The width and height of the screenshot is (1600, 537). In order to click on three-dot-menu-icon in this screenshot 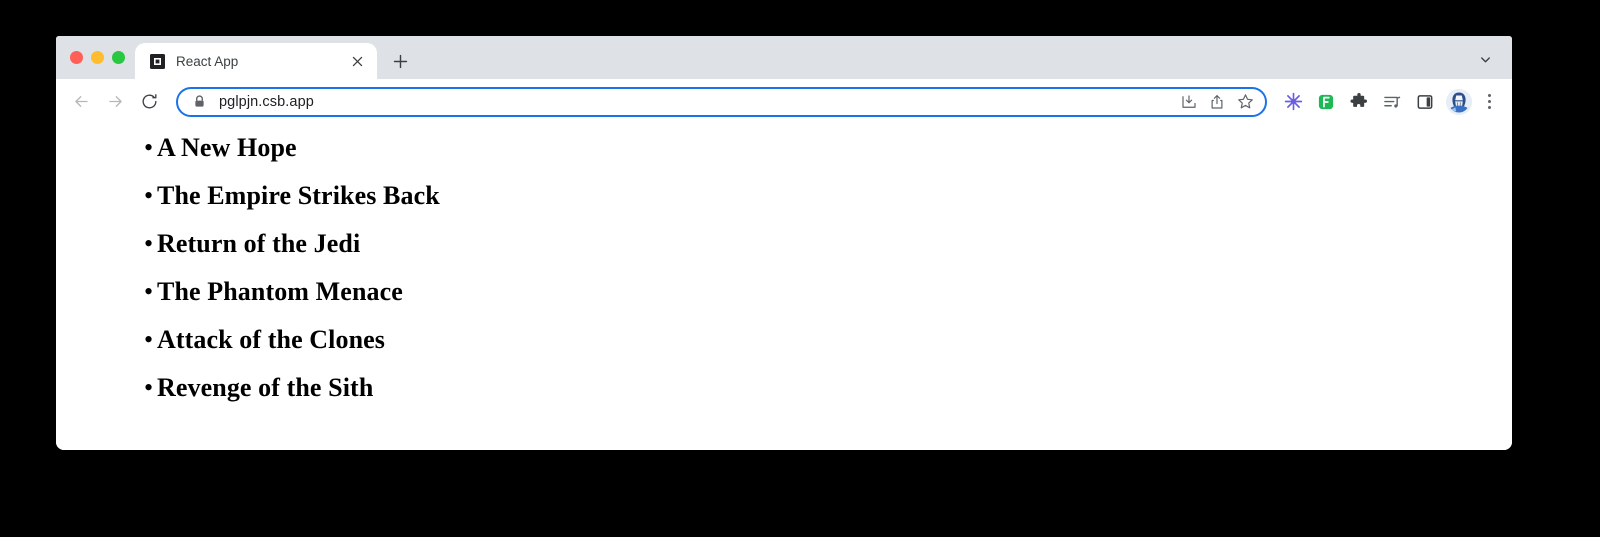, I will do `click(1489, 102)`.